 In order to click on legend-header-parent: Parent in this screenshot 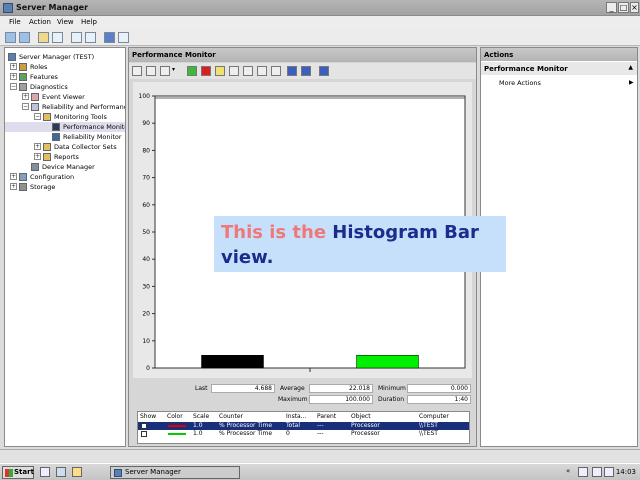, I will do `click(326, 416)`.